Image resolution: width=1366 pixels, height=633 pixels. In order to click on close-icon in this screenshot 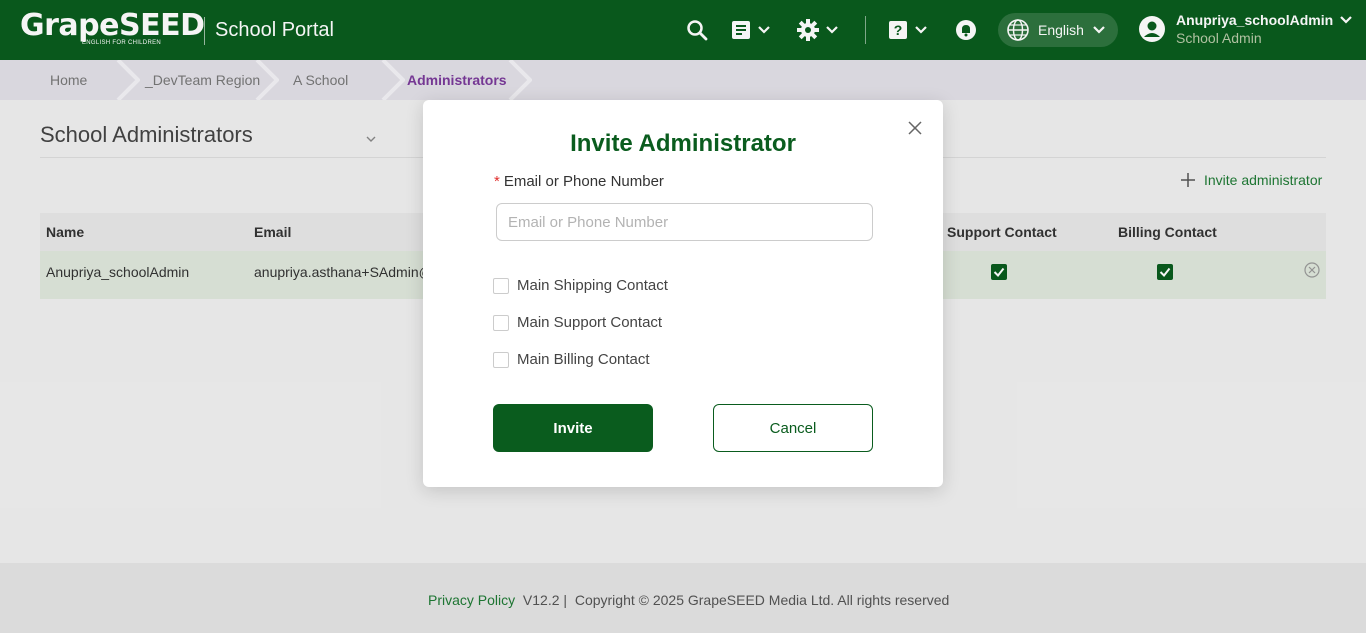, I will do `click(915, 128)`.